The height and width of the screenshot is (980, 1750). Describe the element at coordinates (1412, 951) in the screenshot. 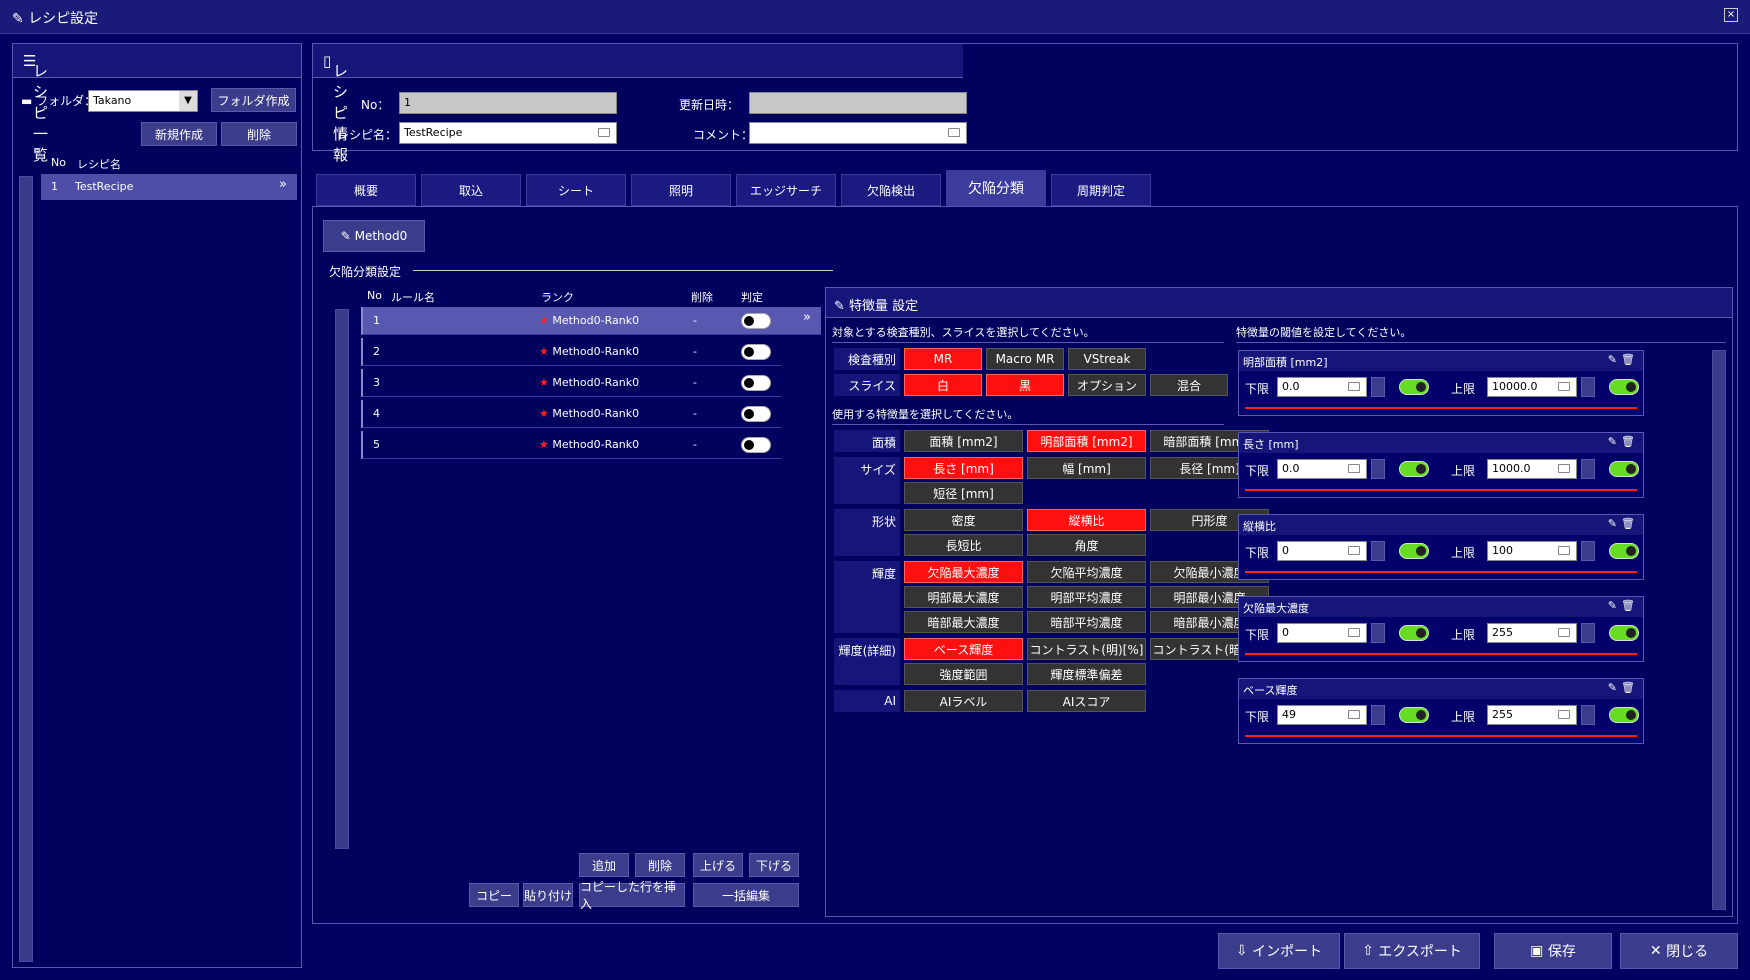

I see `export-button: ⇧ エクスポート` at that location.